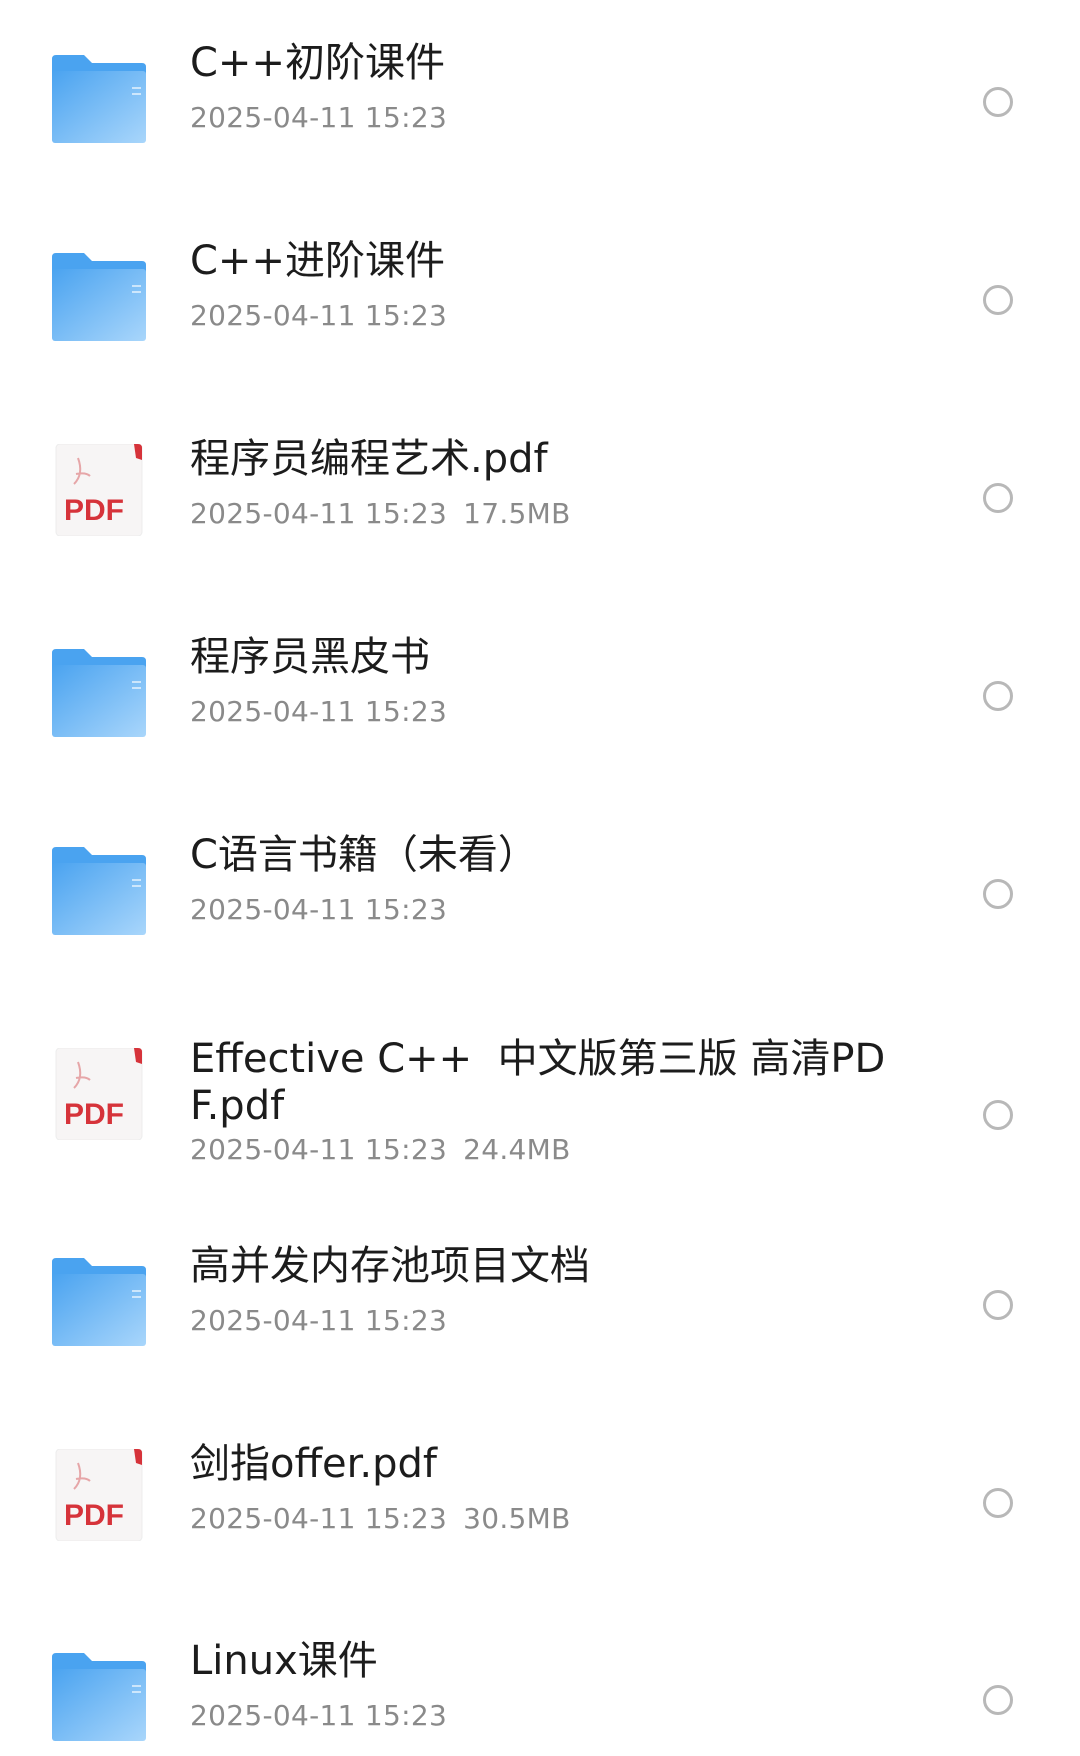 The height and width of the screenshot is (1756, 1080). I want to click on file-name: C语言书籍（未看）, so click(364, 855).